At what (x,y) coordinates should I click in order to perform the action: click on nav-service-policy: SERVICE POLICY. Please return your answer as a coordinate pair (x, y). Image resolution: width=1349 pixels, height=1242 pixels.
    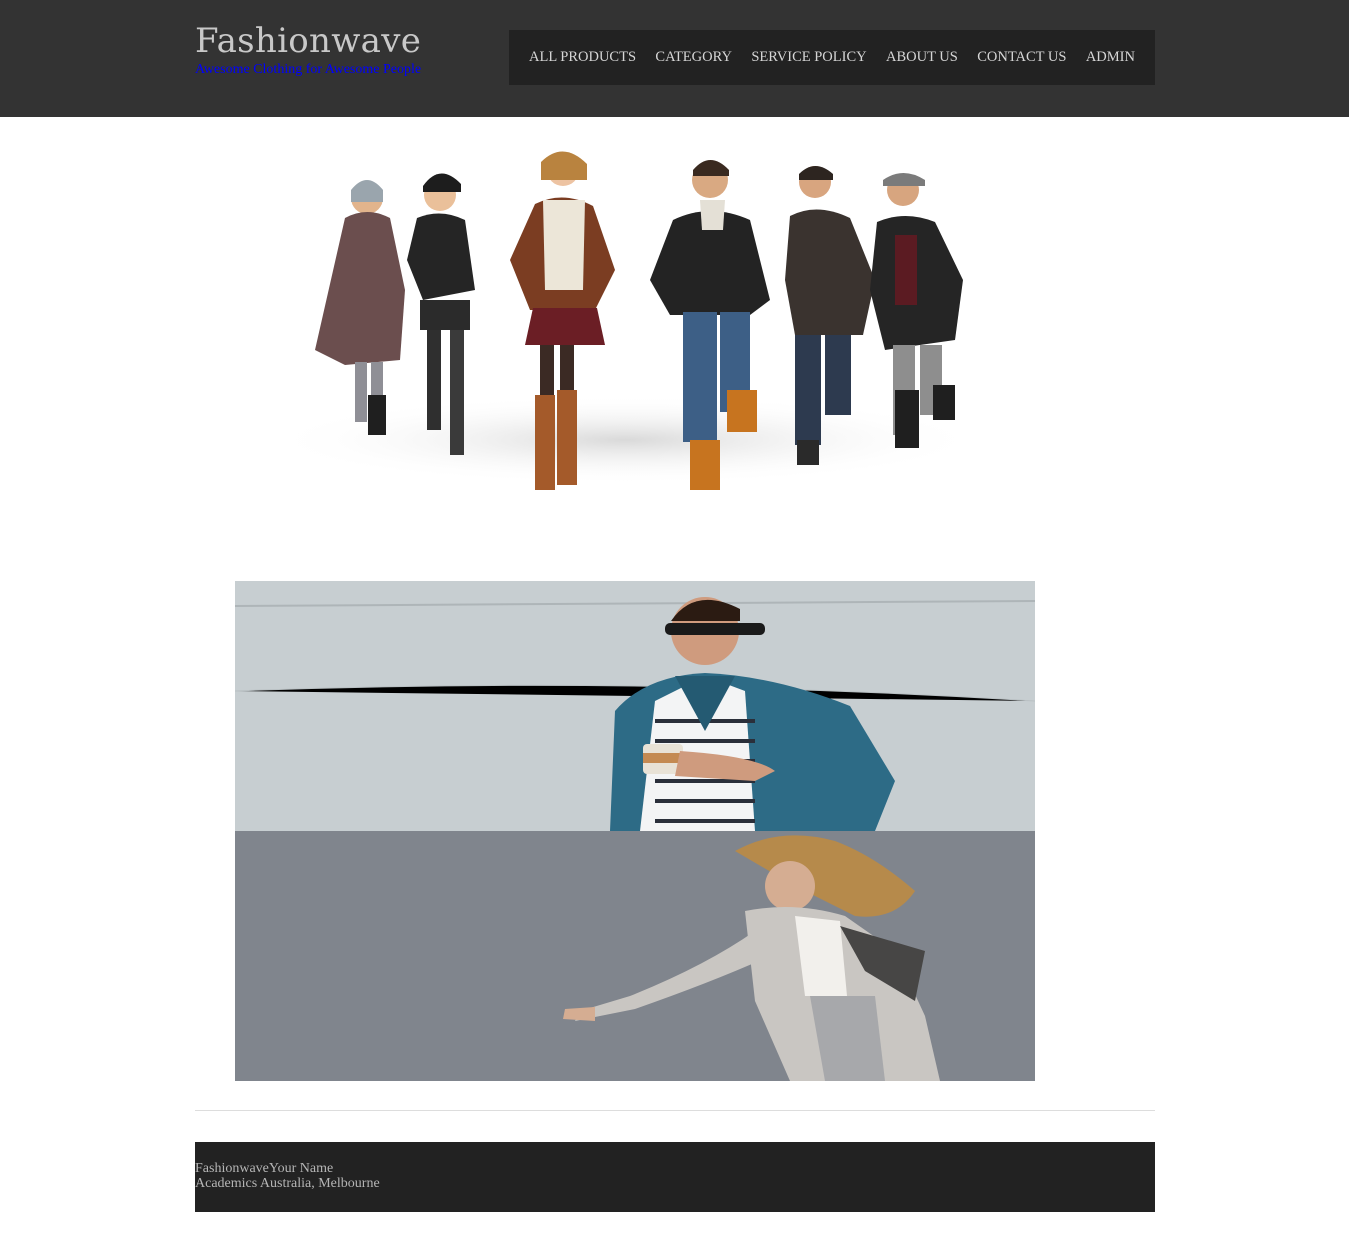
    Looking at the image, I should click on (808, 57).